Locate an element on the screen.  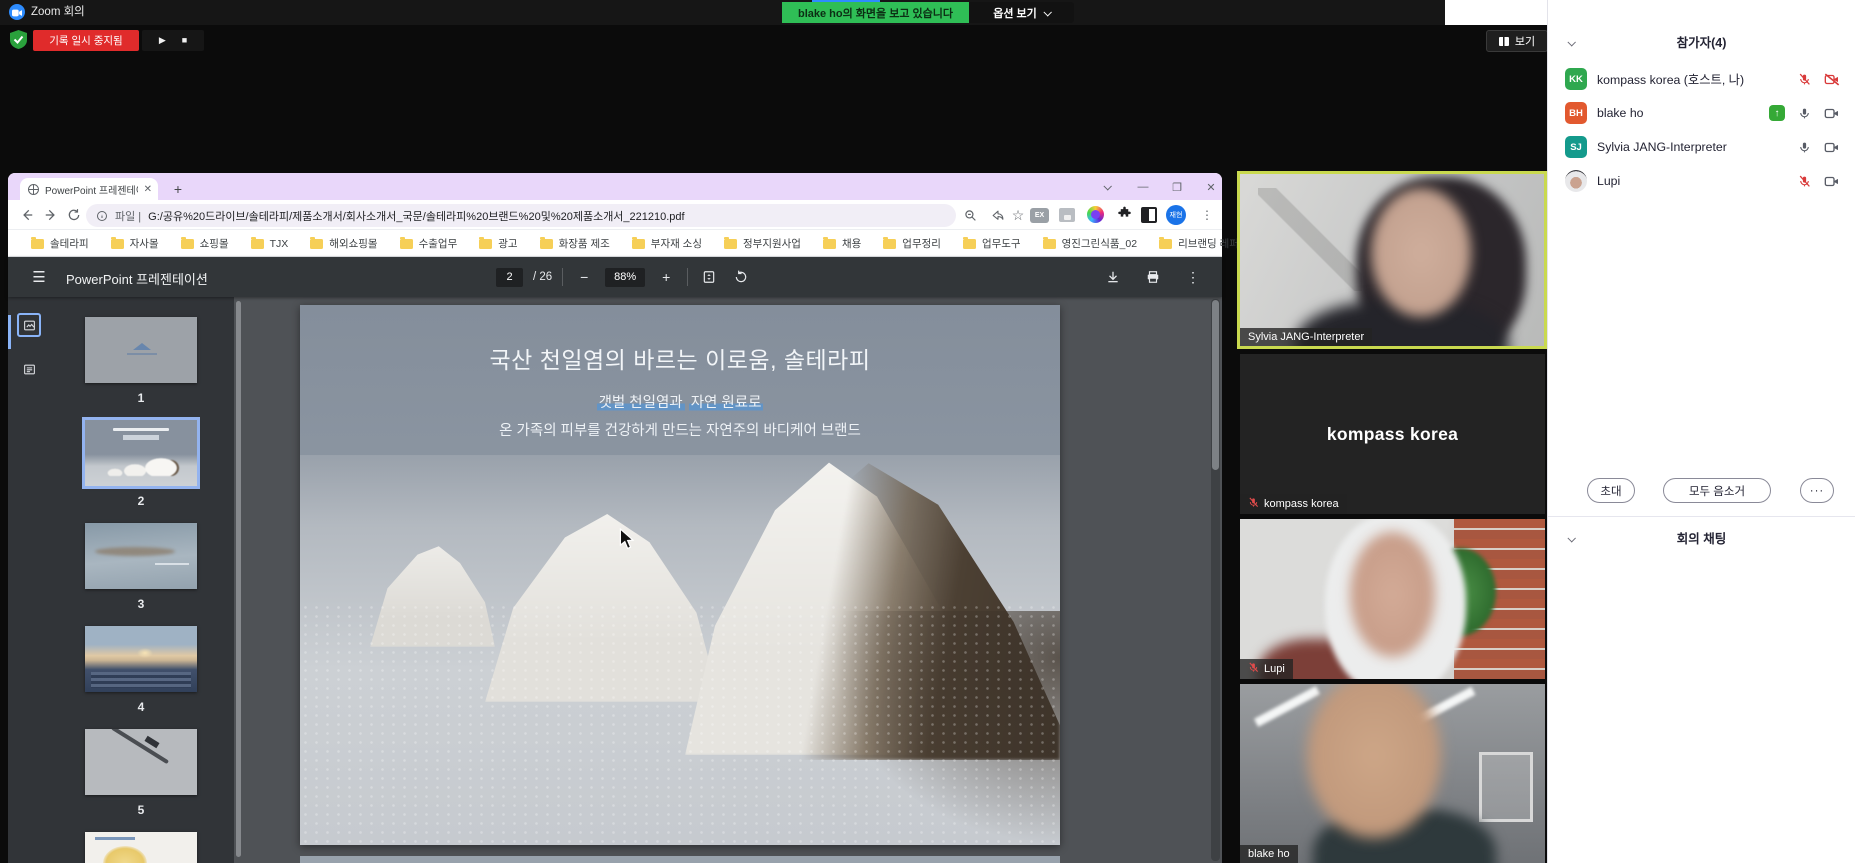
reload-icon is located at coordinates (74, 215).